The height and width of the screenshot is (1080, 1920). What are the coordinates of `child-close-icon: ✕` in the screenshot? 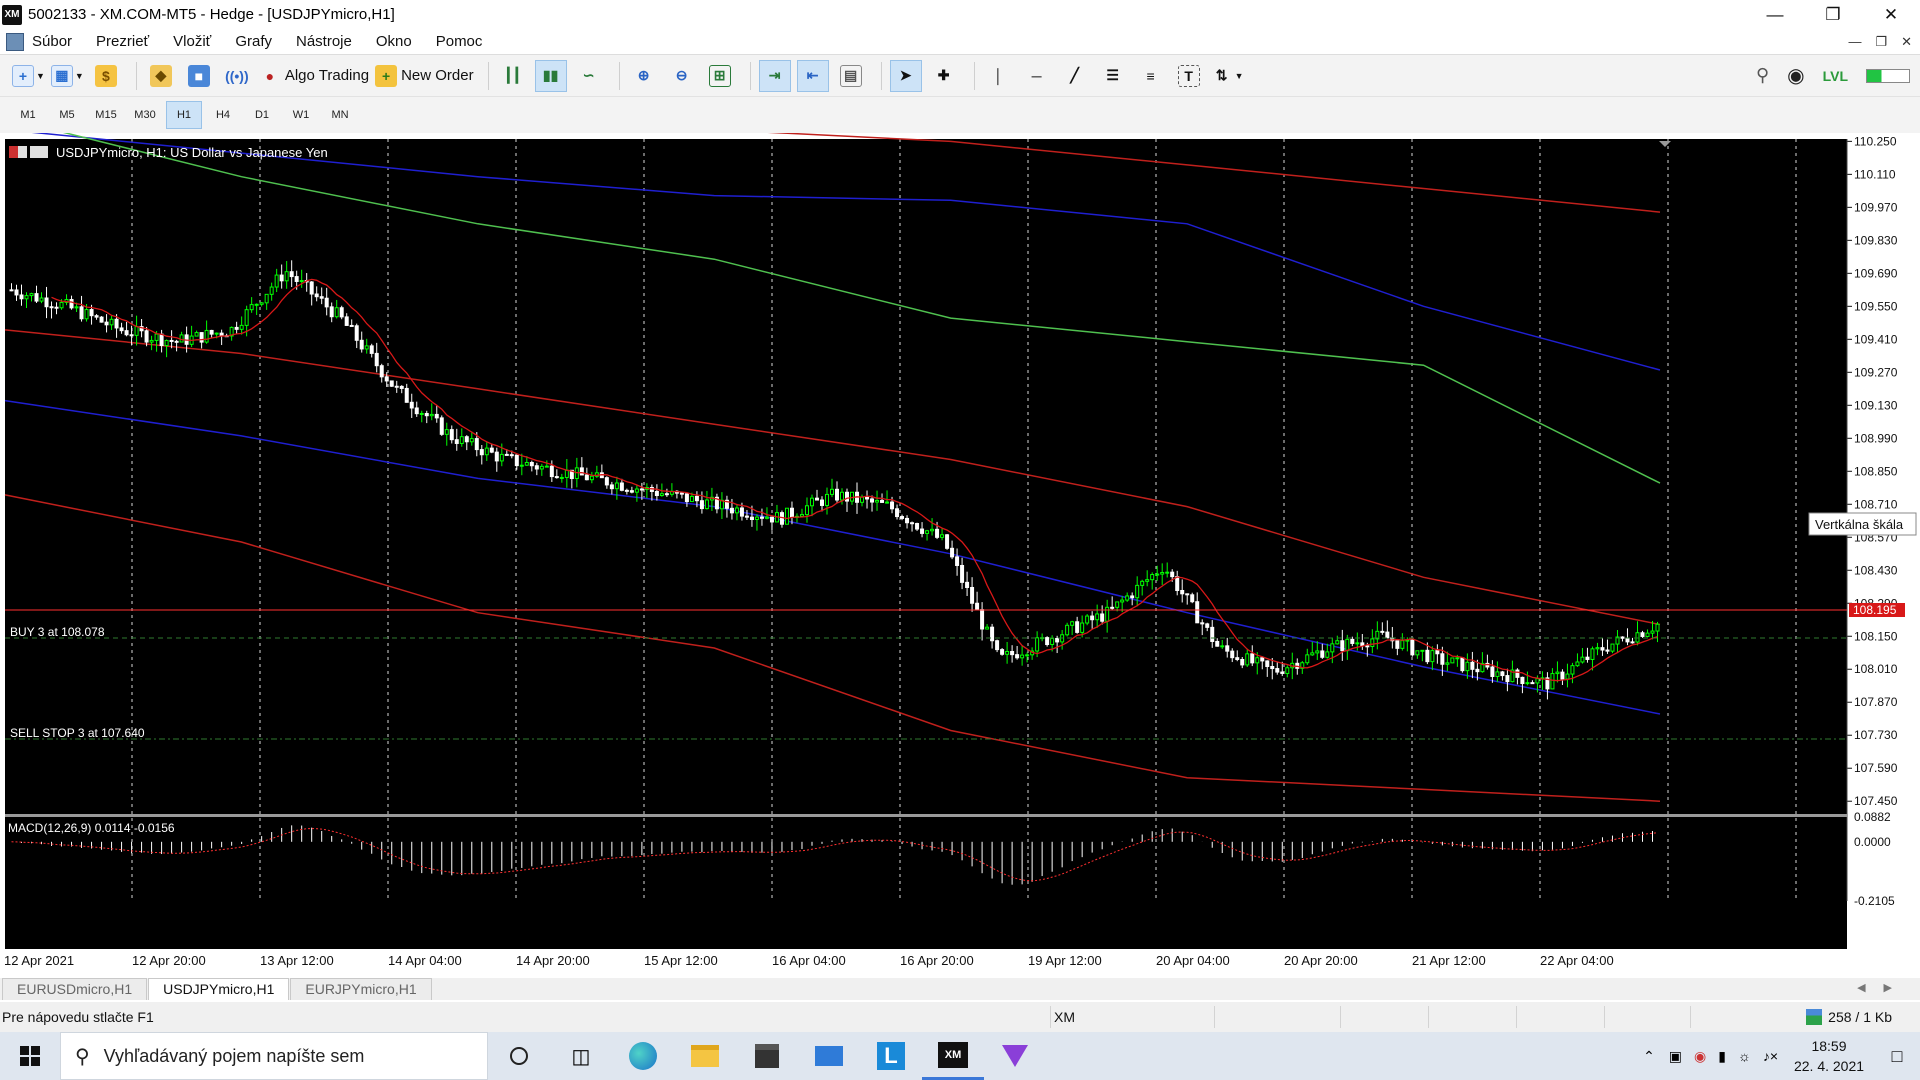 It's located at (1906, 42).